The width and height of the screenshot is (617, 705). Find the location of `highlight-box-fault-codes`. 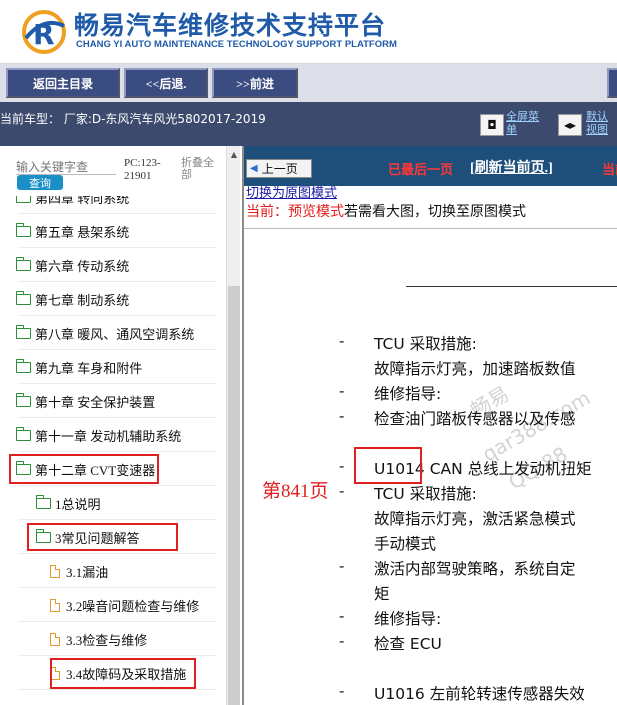

highlight-box-fault-codes is located at coordinates (123, 673).